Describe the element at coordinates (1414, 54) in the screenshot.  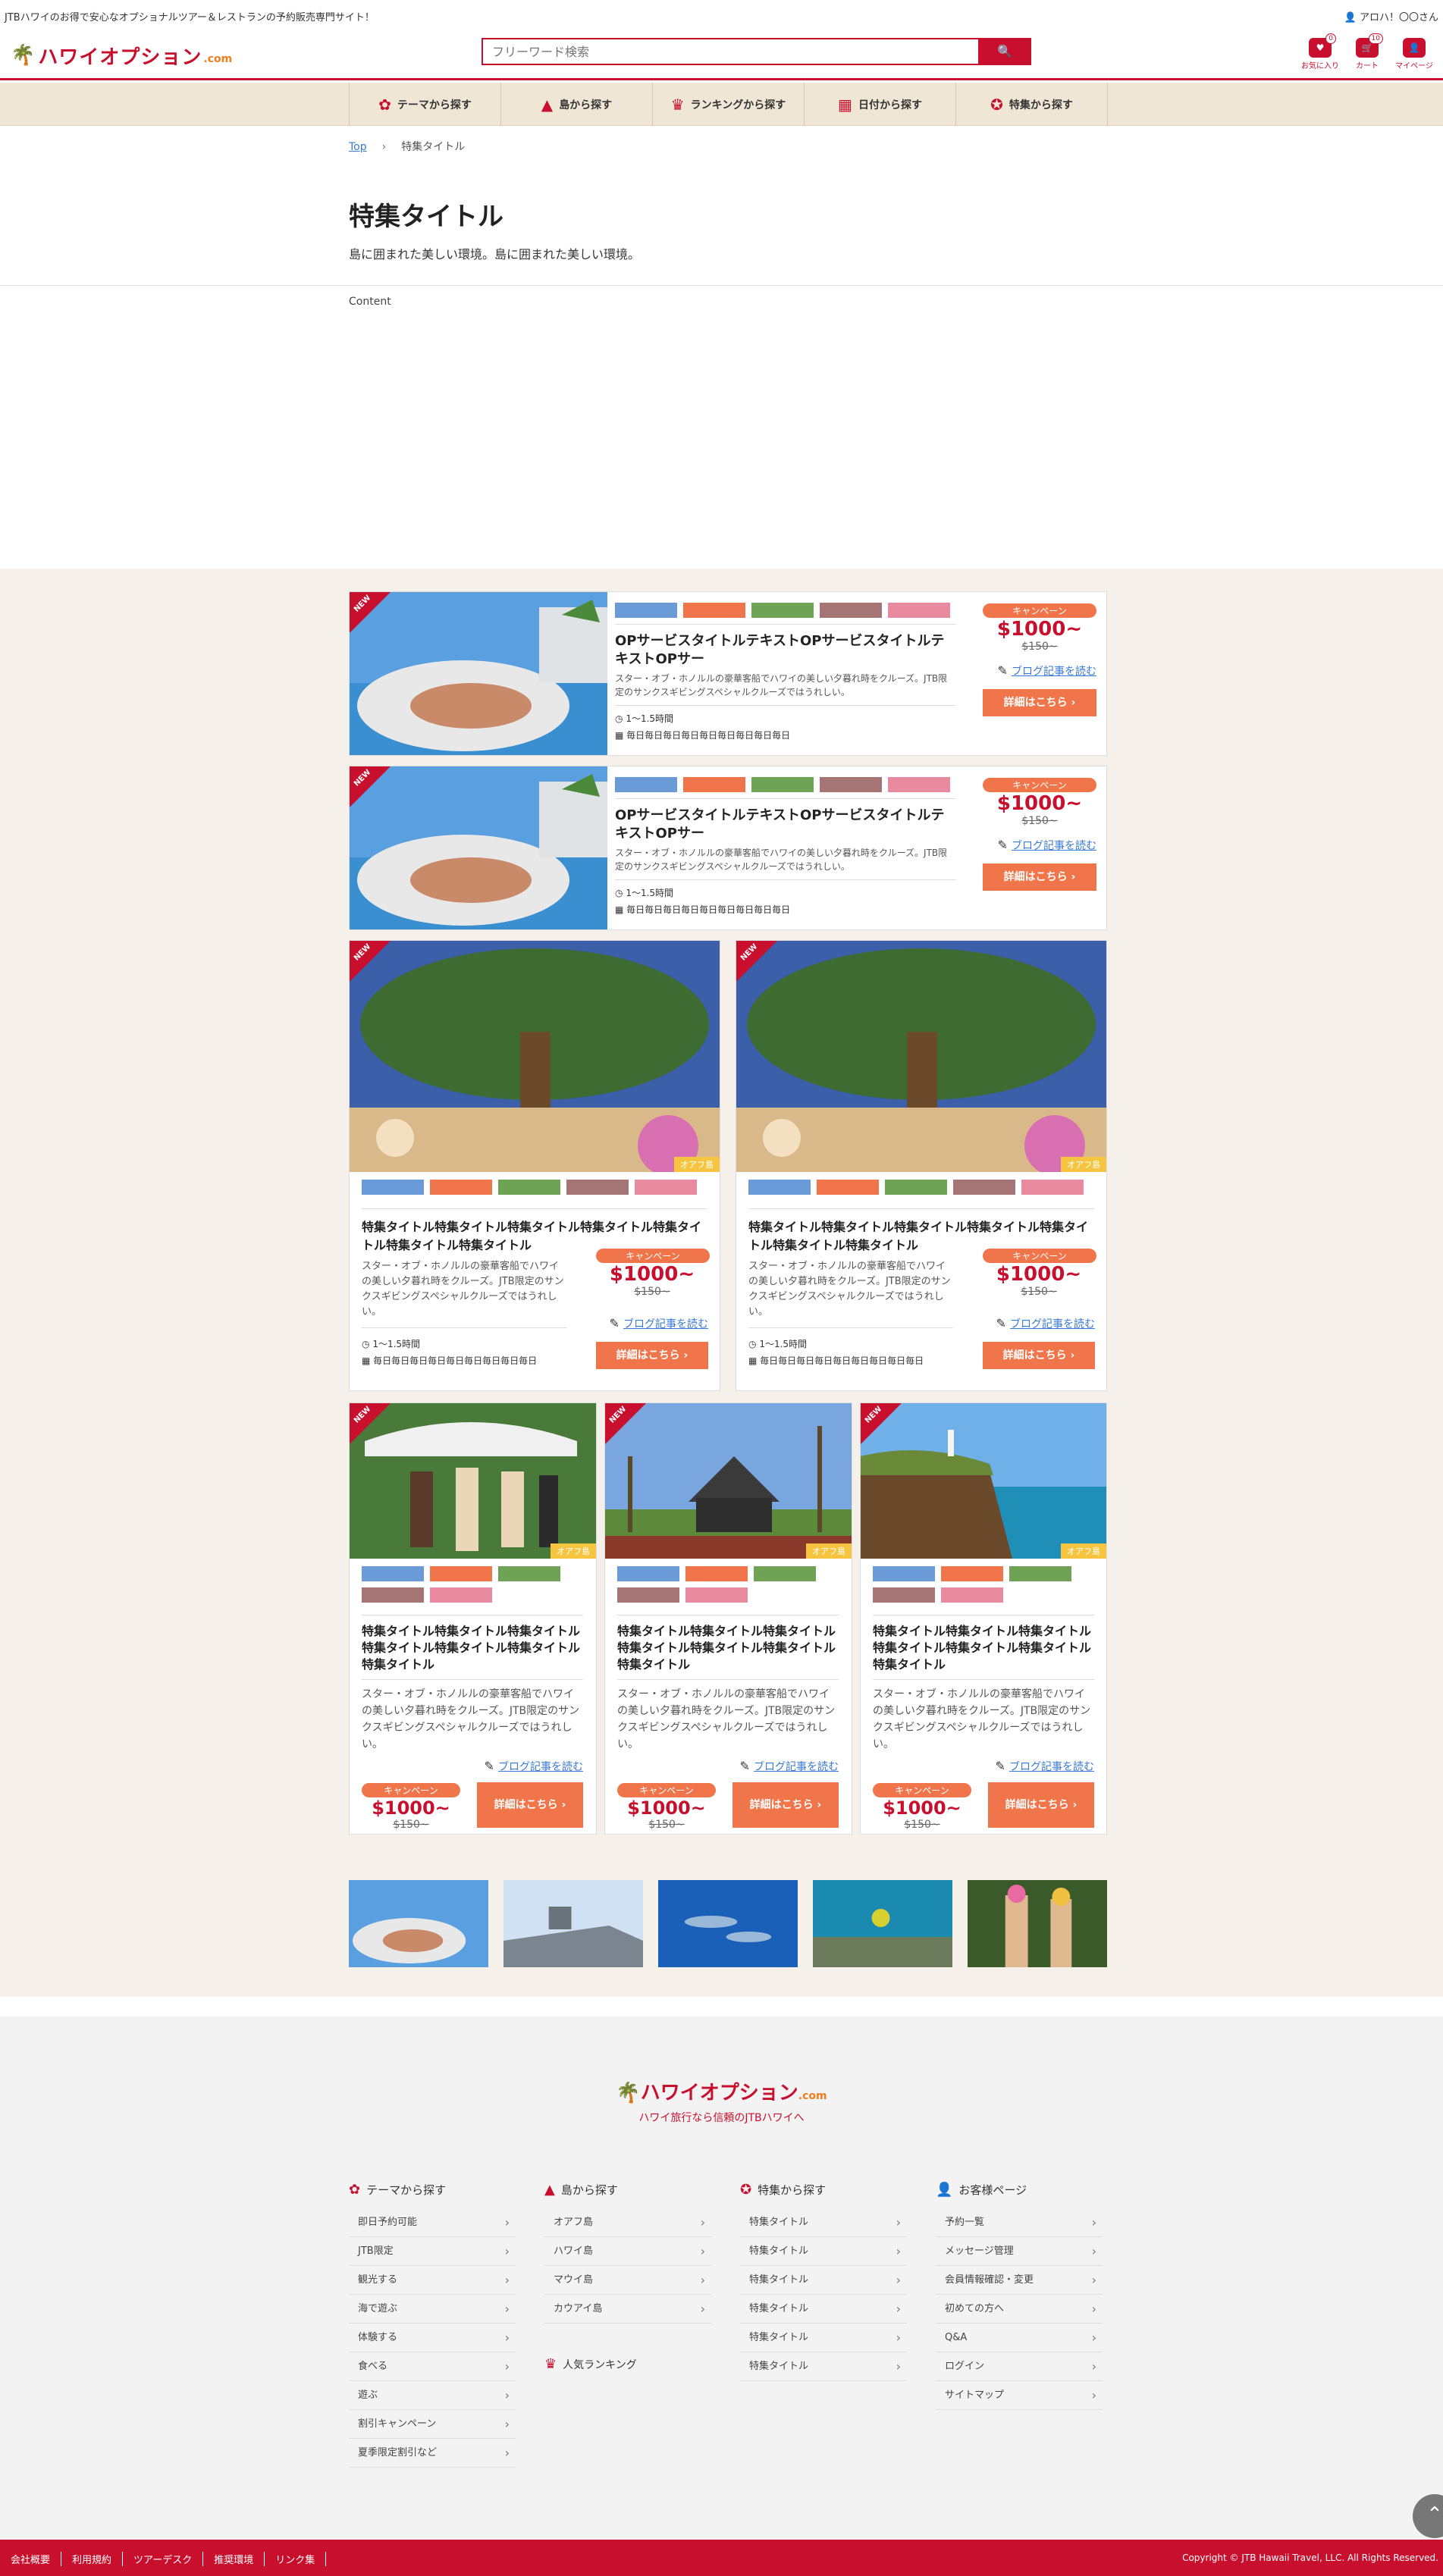
I see `mypage-button: 👤 マイページ` at that location.